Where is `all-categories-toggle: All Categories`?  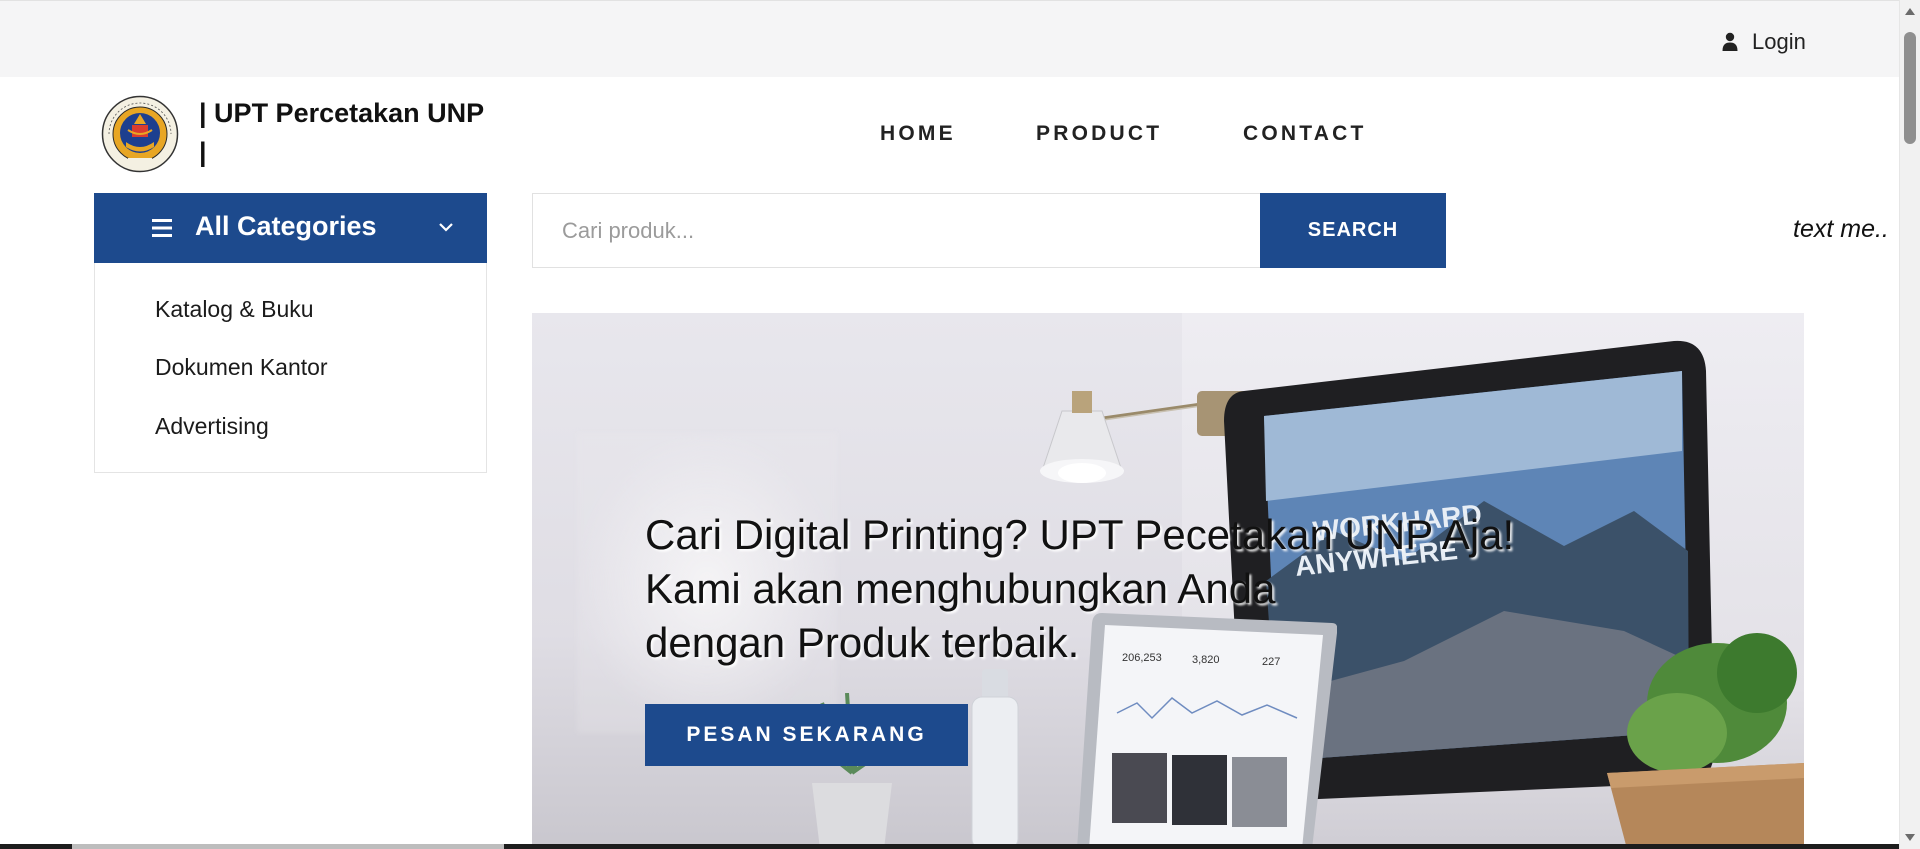
all-categories-toggle: All Categories is located at coordinates (290, 228).